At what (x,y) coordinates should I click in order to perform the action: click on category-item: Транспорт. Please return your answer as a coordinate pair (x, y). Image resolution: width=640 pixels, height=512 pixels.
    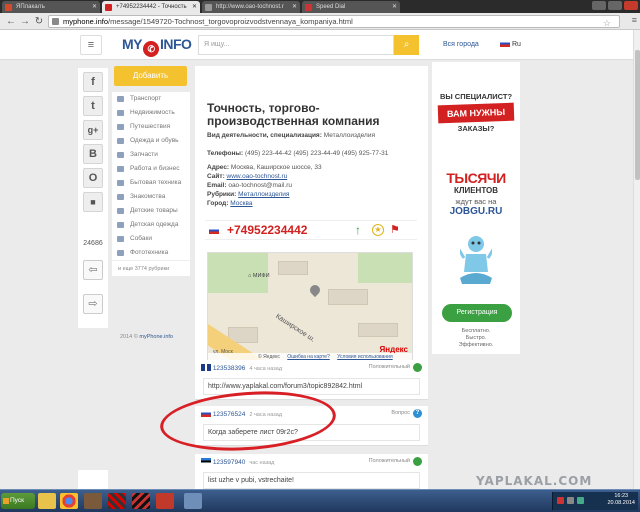
    Looking at the image, I should click on (151, 99).